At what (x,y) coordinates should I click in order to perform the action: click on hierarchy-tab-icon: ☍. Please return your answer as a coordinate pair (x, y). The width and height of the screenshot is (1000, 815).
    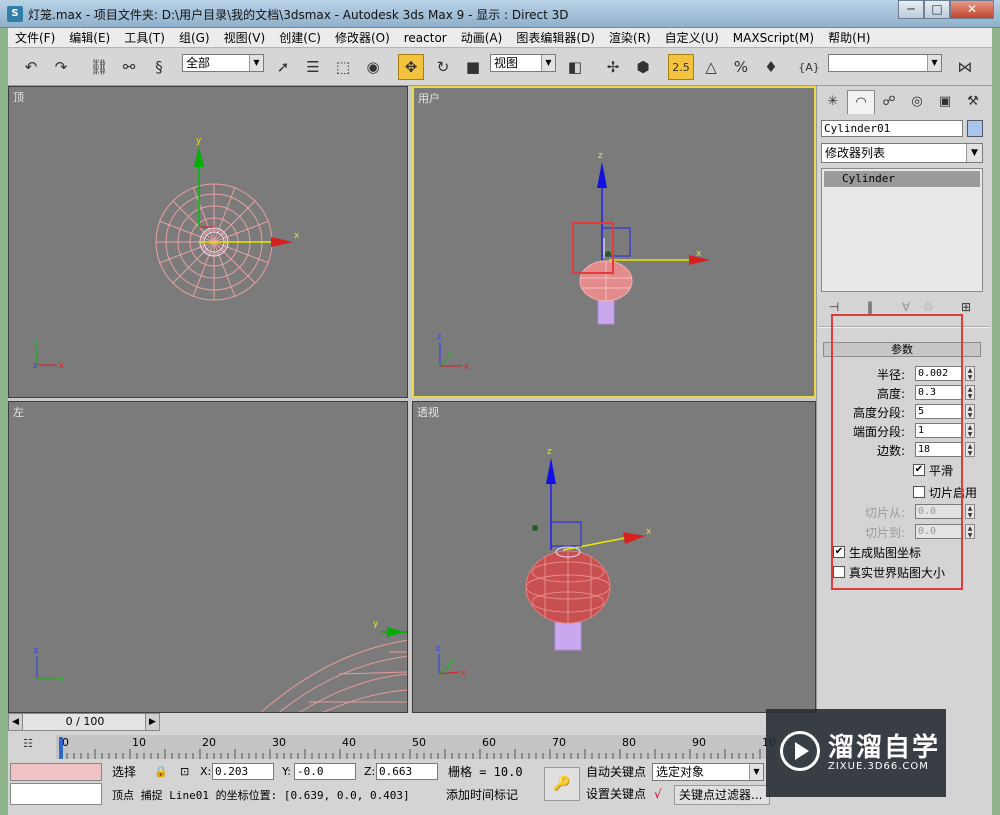
    Looking at the image, I should click on (889, 102).